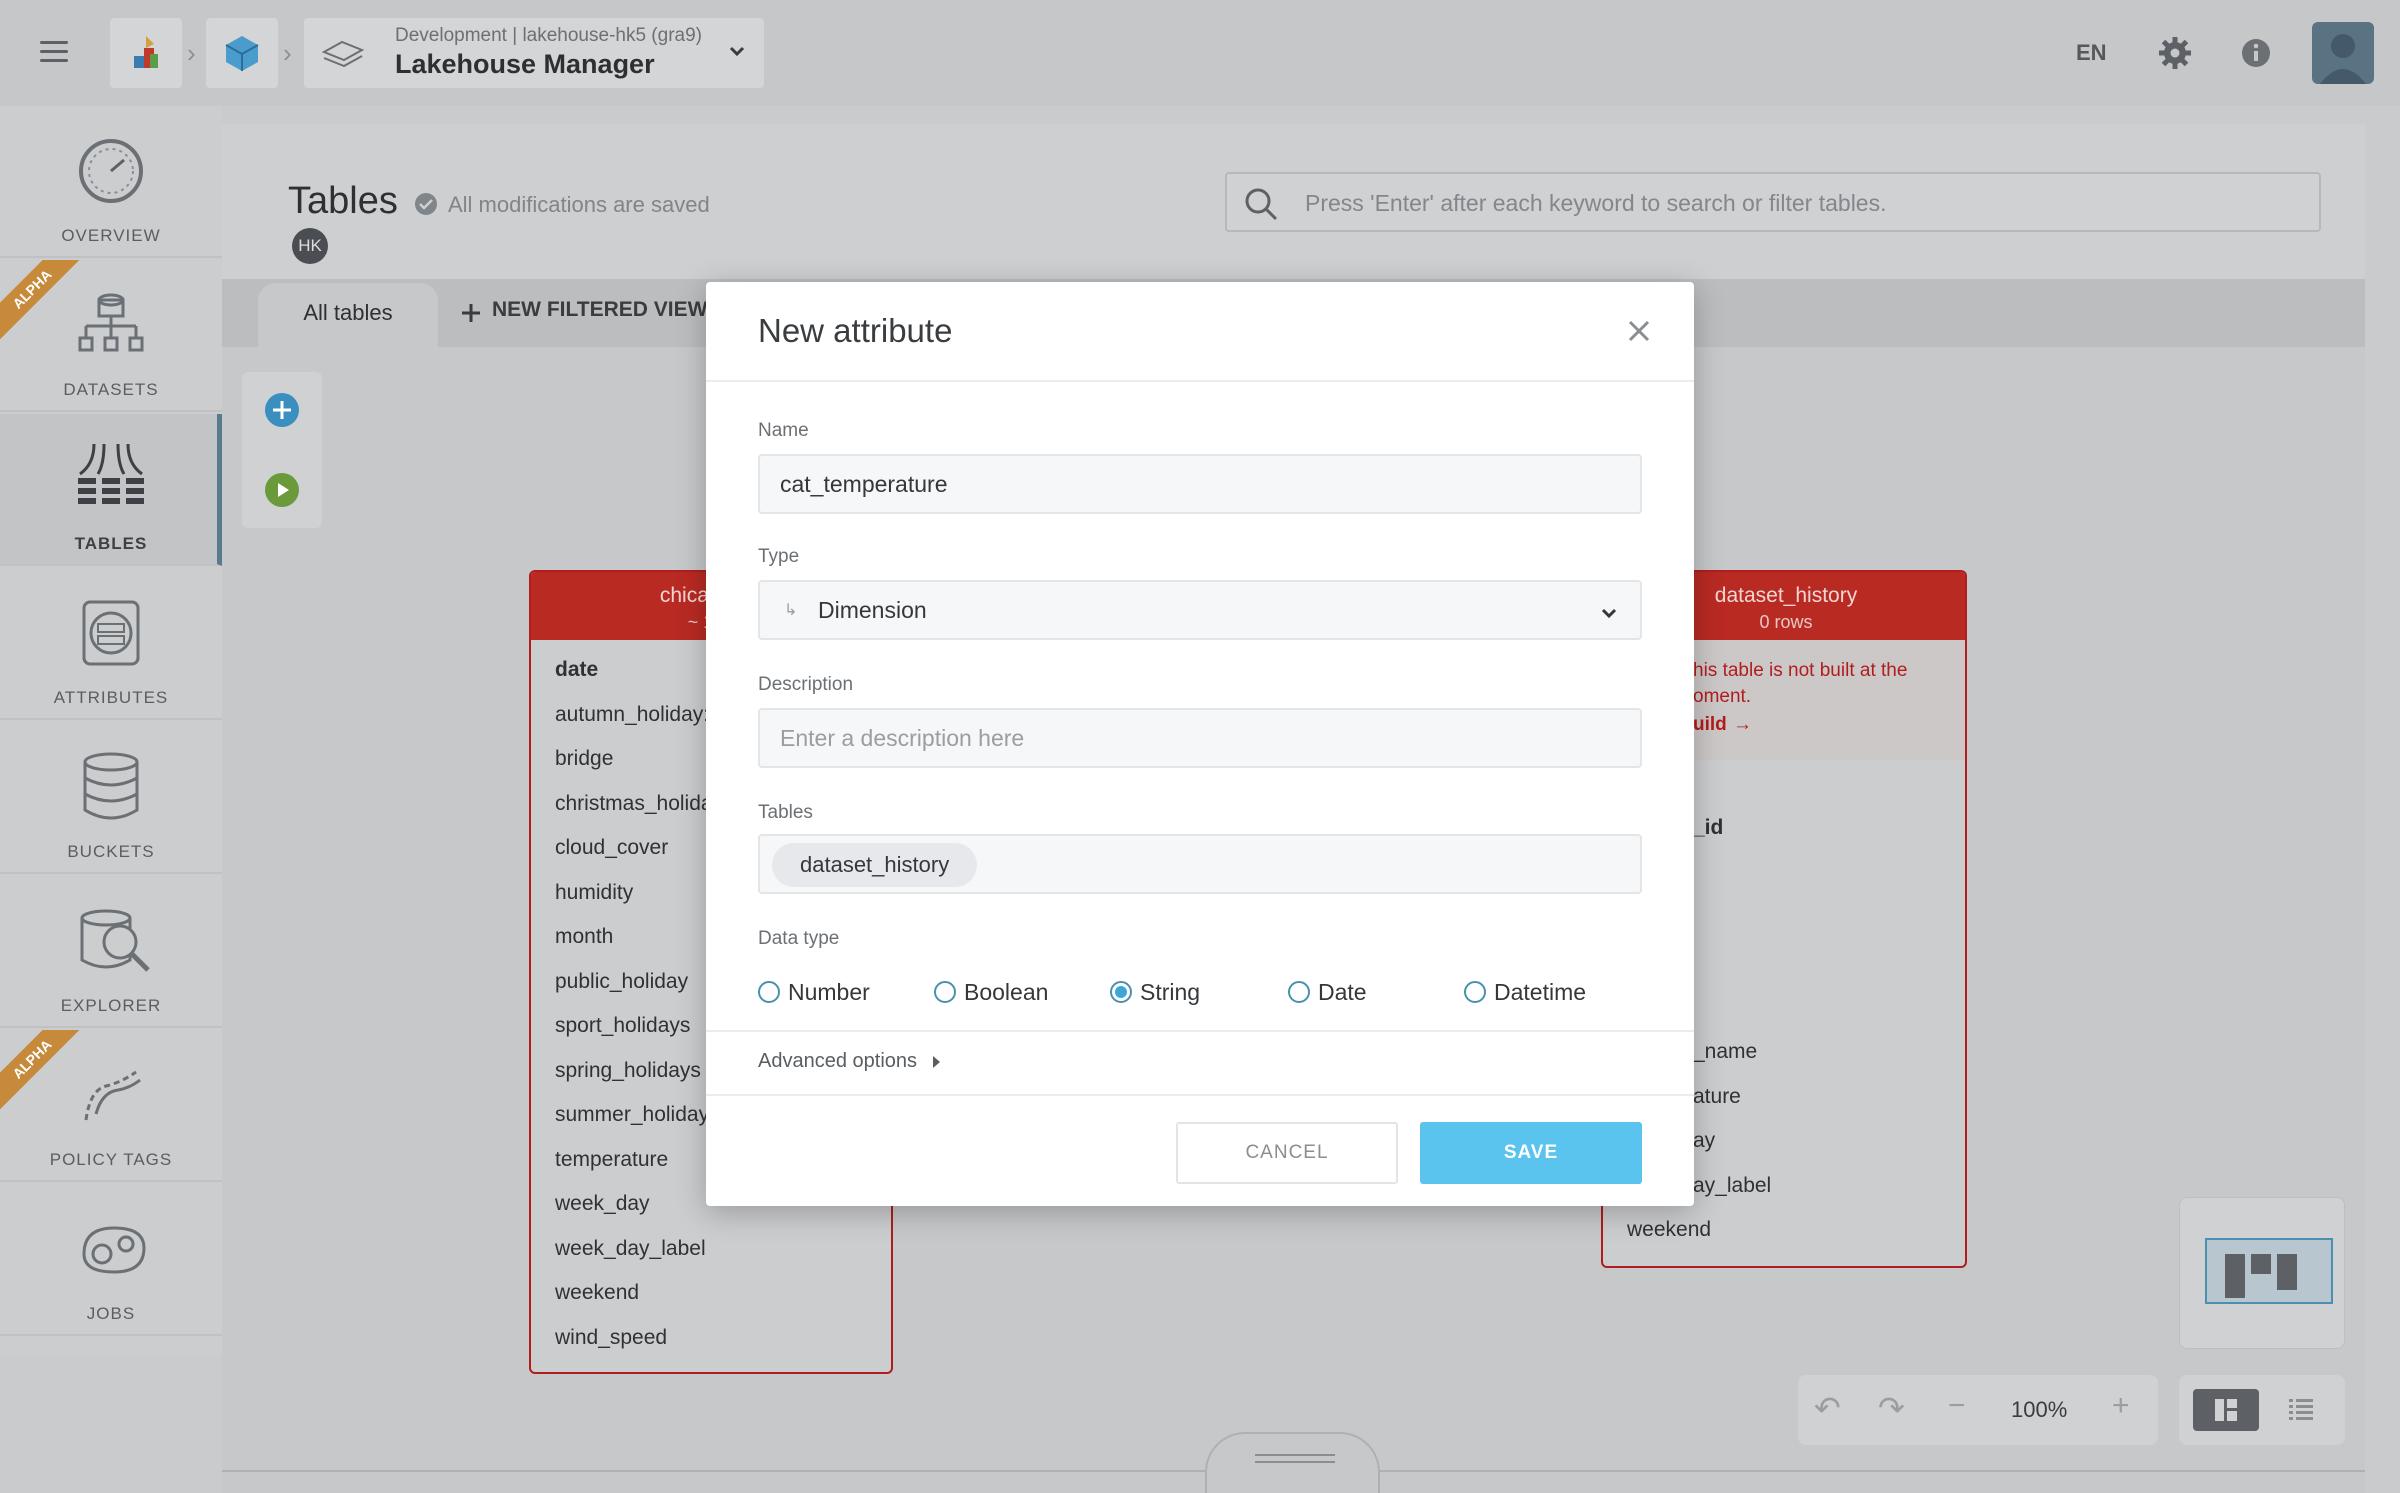 This screenshot has width=2400, height=1493. I want to click on list-item: spring_holidays, so click(628, 1071).